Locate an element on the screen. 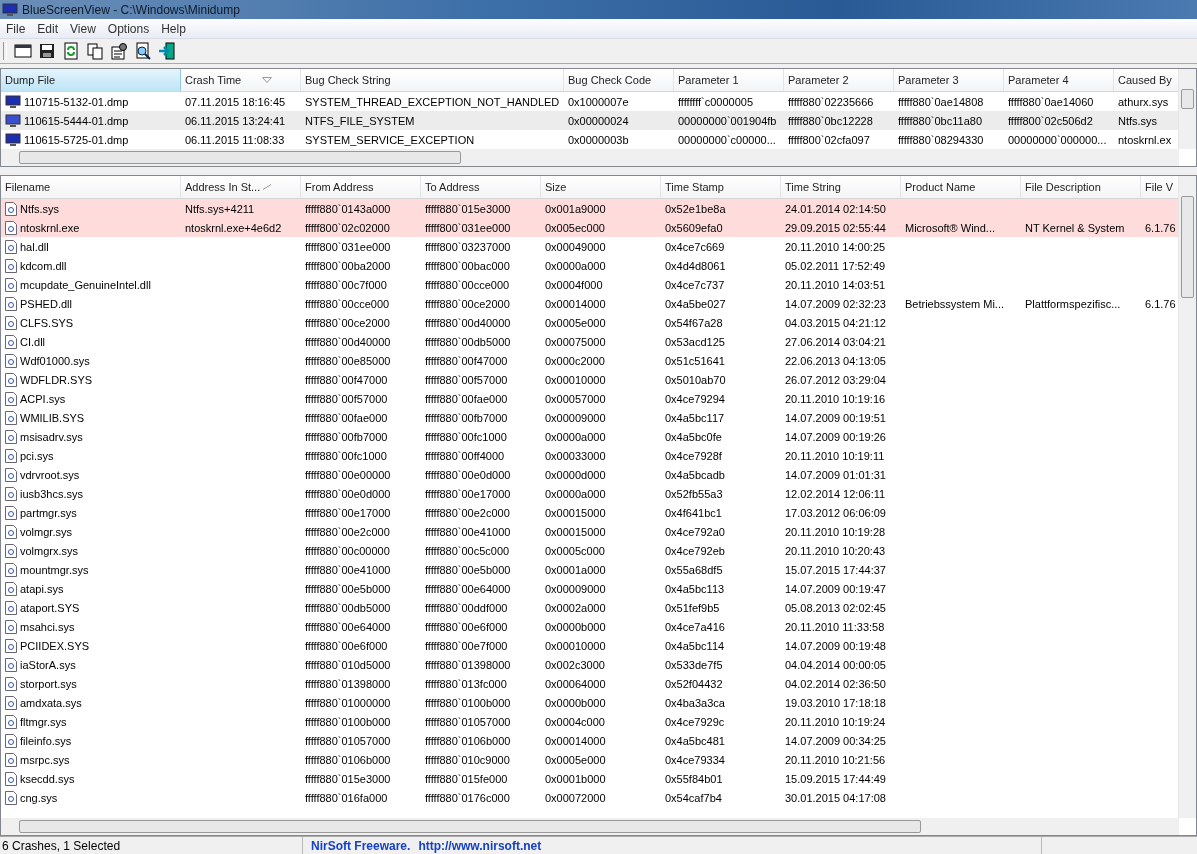 This screenshot has height=854, width=1197. column-header: Parameter 4 is located at coordinates (1059, 80).